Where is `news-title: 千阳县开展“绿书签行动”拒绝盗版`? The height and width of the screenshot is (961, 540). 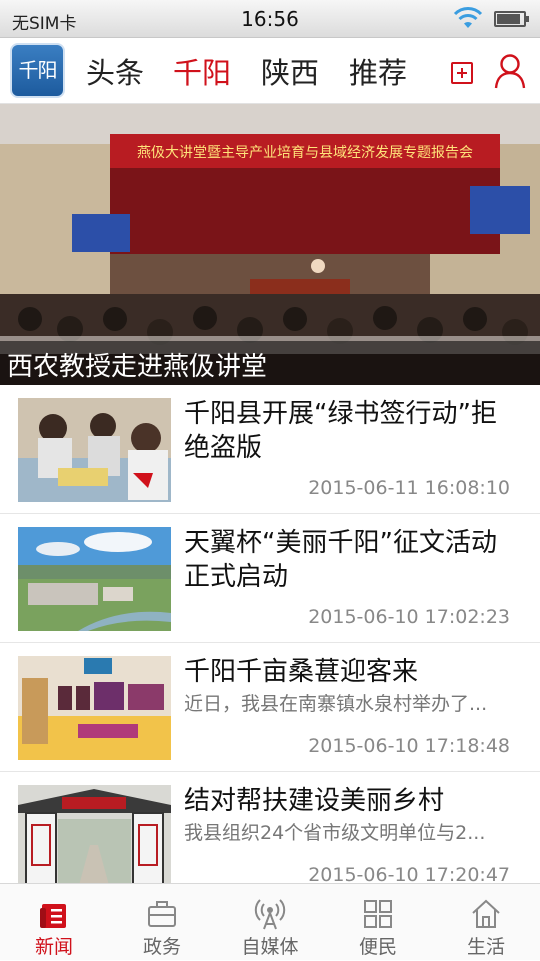 news-title: 千阳县开展“绿书签行动”拒绝盗版 is located at coordinates (340, 431).